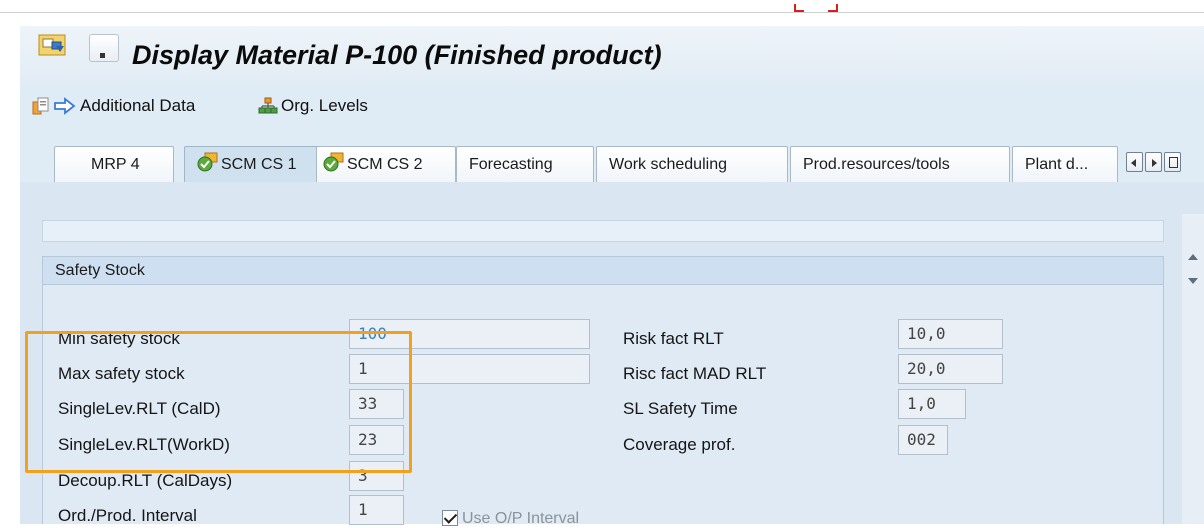  I want to click on scroll-up-icon, so click(1193, 257).